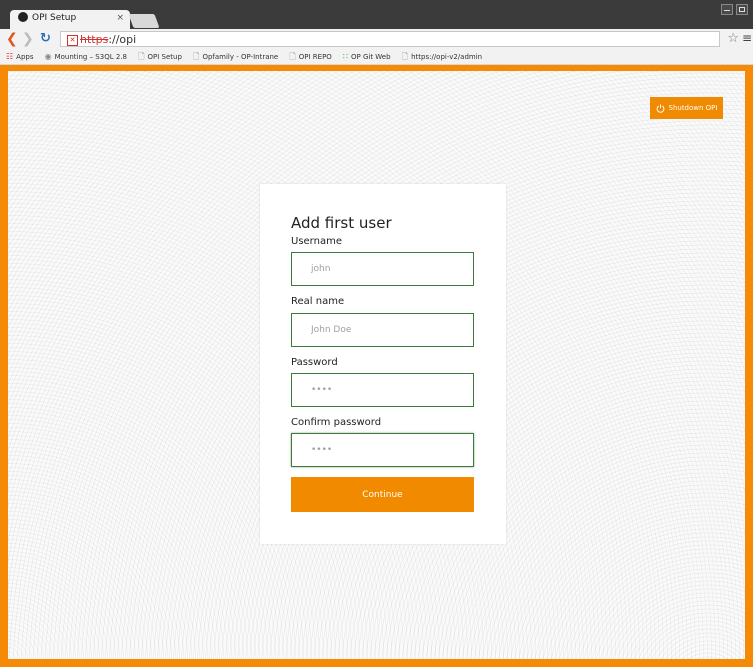 Image resolution: width=753 pixels, height=667 pixels. I want to click on url-scheme: https, so click(94, 39).